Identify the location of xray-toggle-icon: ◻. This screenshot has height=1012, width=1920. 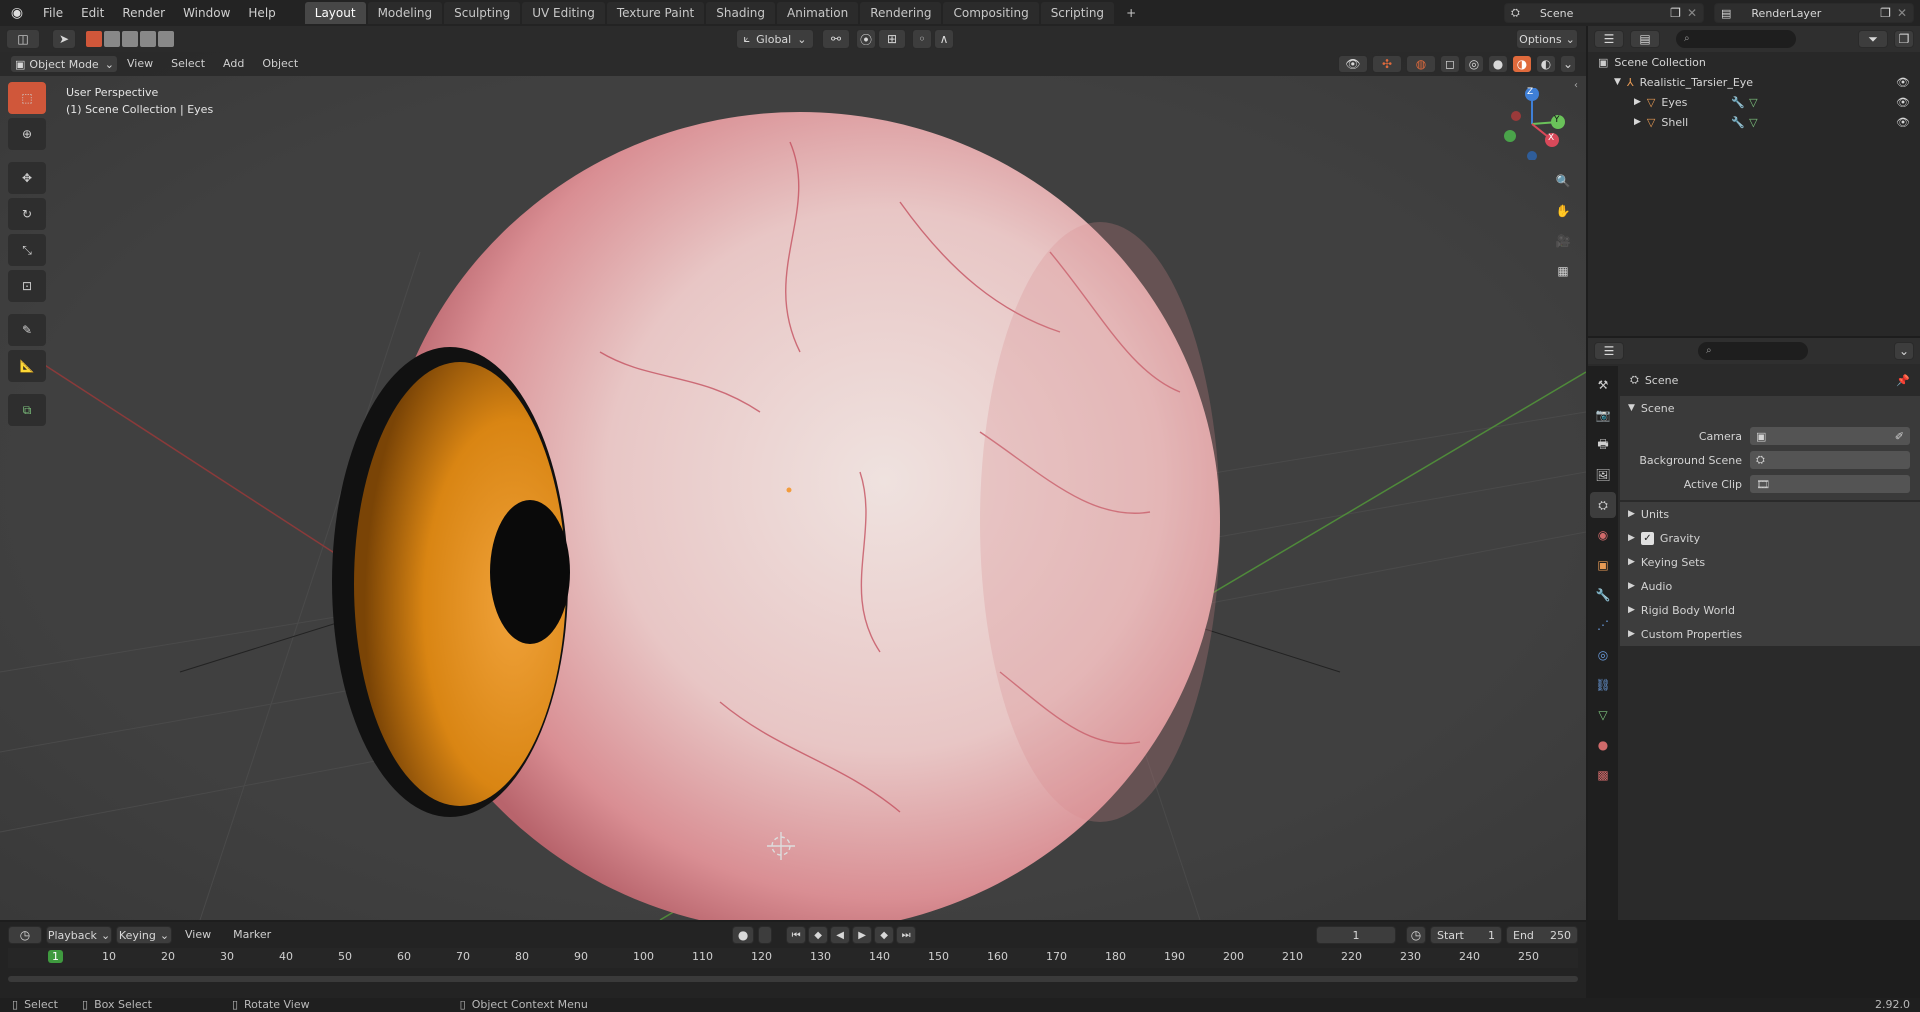
(1450, 64).